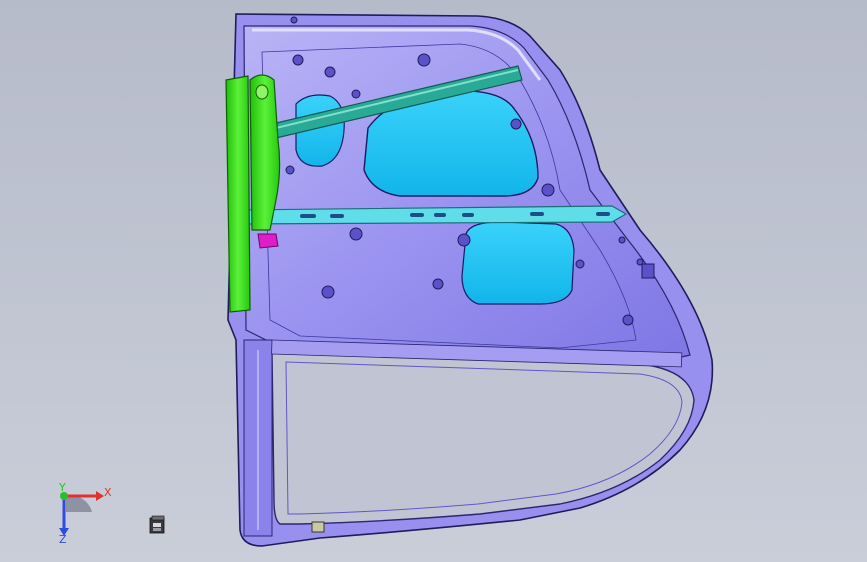 The image size is (867, 562). Describe the element at coordinates (238, 194) in the screenshot. I see `hinge-reinforcement` at that location.